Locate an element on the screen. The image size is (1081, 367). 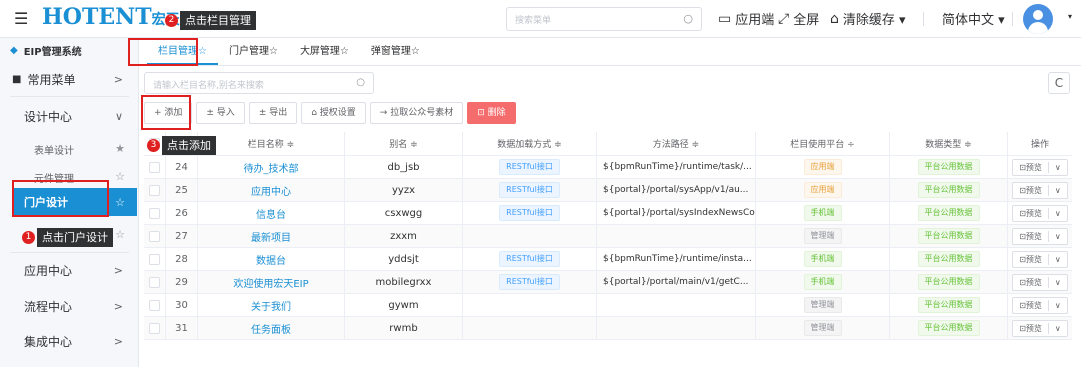
menu-search-input: 搜索菜单 ○ is located at coordinates (604, 19).